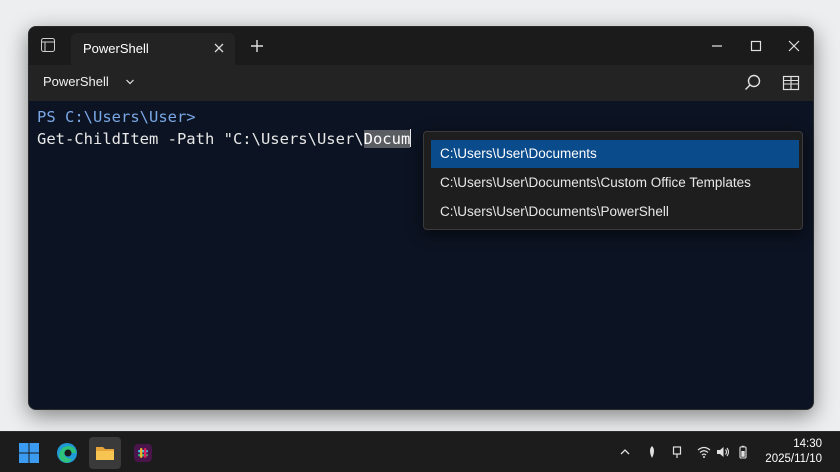  I want to click on app-tray-icon, so click(652, 452).